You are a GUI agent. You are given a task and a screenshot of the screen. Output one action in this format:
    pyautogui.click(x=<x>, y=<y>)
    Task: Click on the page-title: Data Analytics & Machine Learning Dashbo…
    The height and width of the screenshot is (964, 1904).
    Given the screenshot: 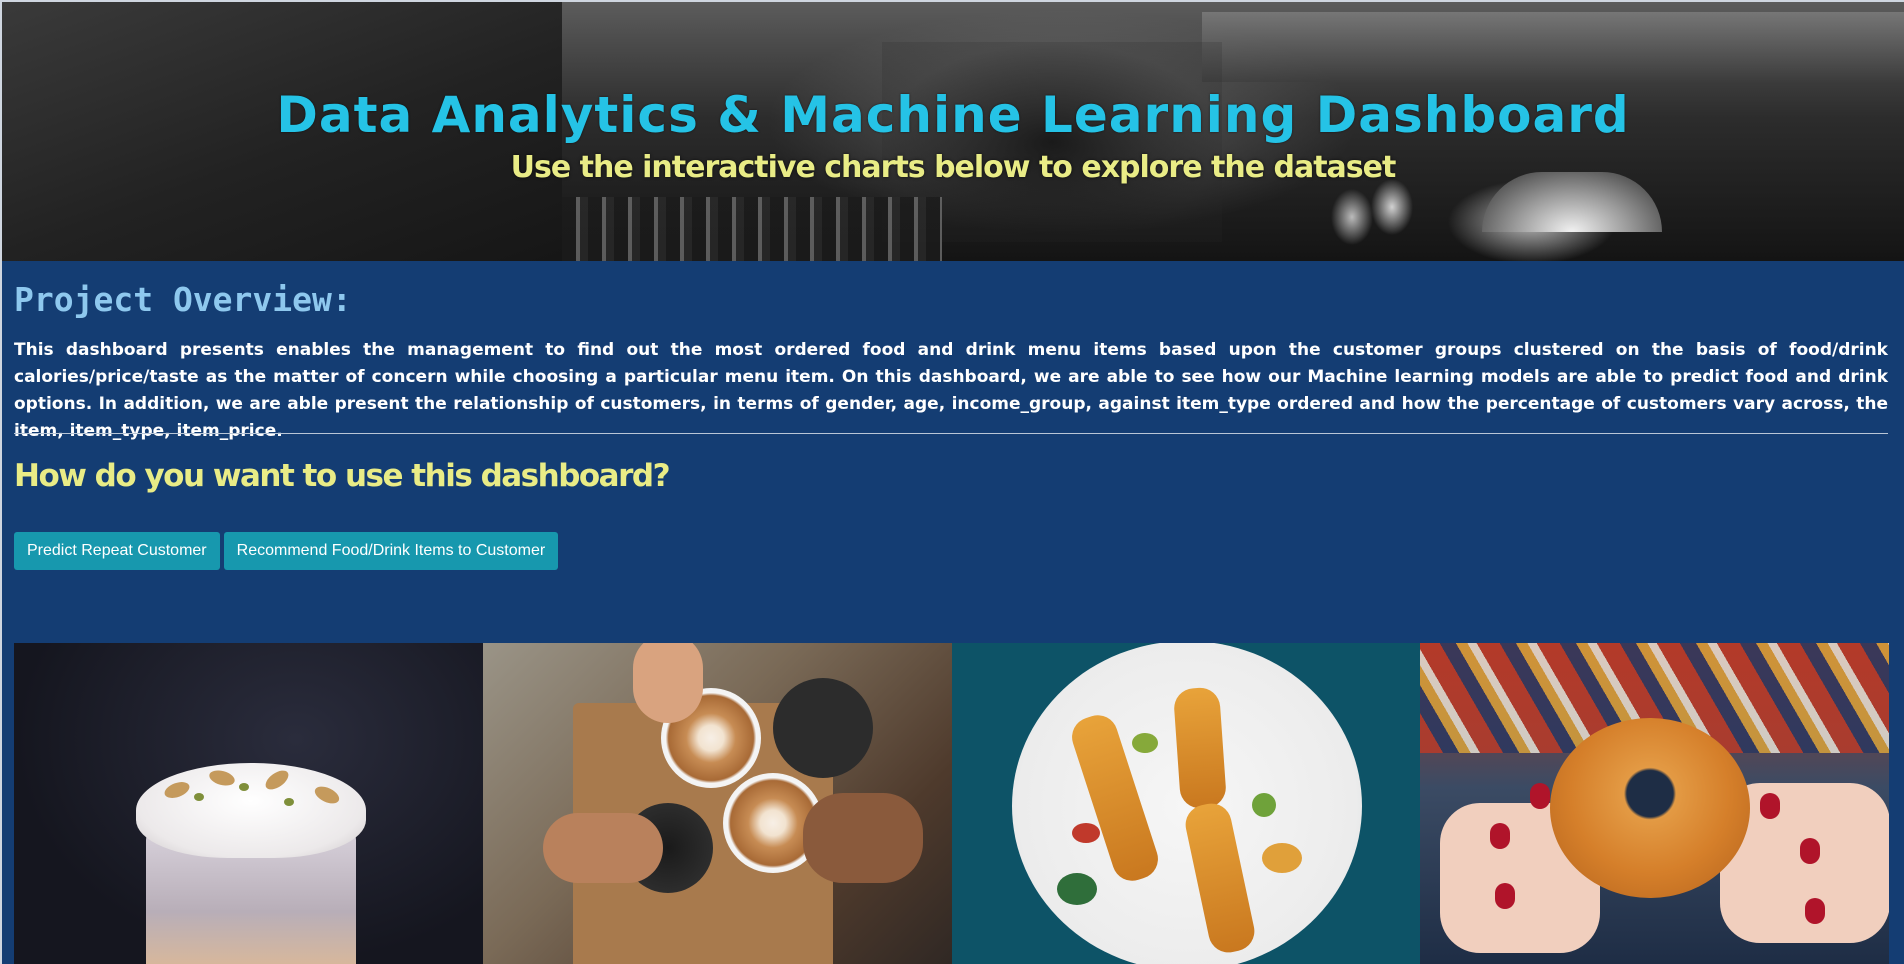 What is the action you would take?
    pyautogui.click(x=953, y=115)
    